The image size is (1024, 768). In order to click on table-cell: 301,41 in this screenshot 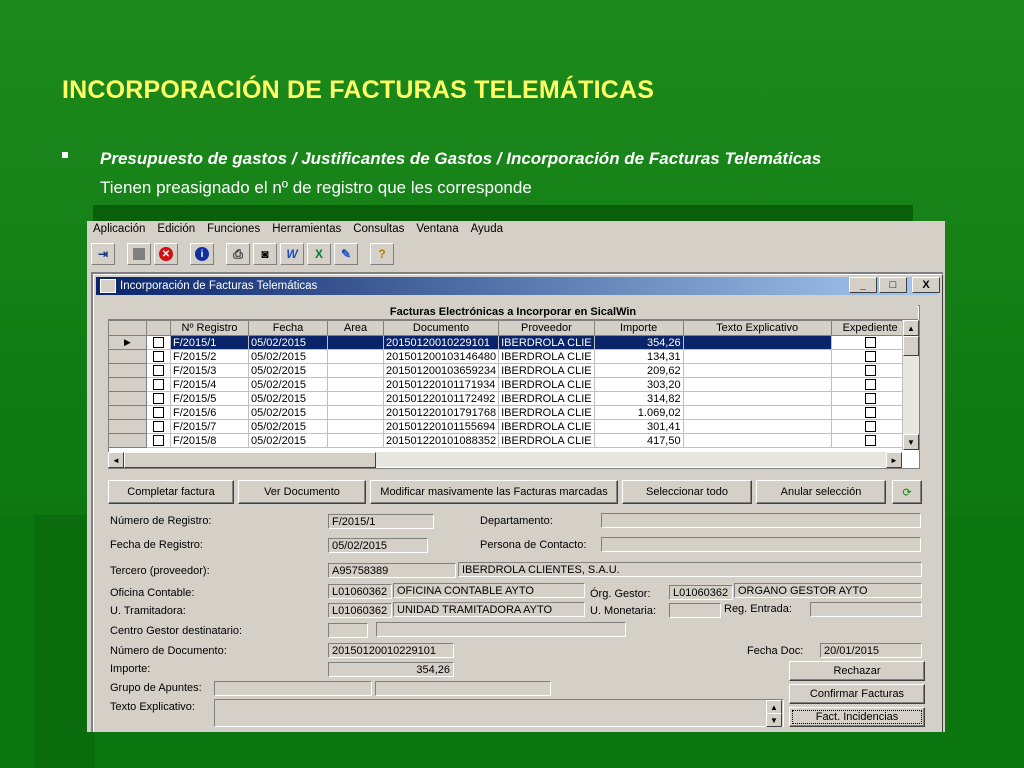, I will do `click(638, 426)`.